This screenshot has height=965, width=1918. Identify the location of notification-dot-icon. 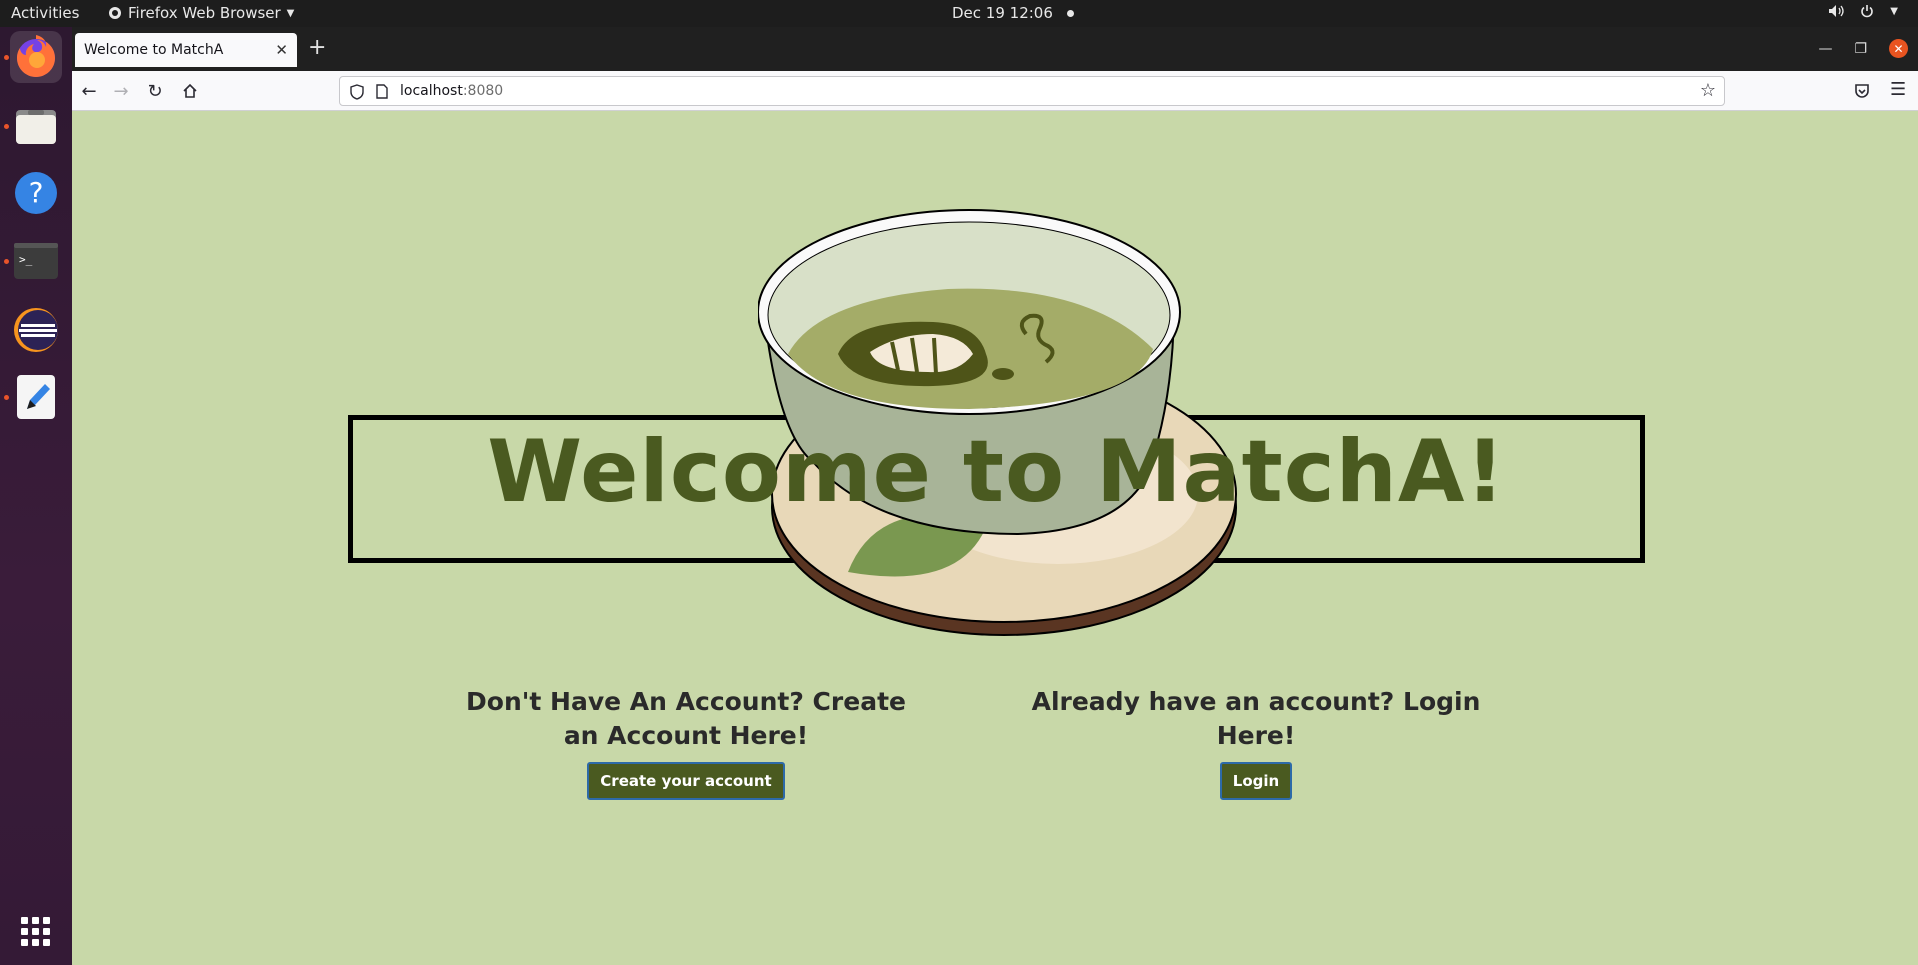
(1070, 13).